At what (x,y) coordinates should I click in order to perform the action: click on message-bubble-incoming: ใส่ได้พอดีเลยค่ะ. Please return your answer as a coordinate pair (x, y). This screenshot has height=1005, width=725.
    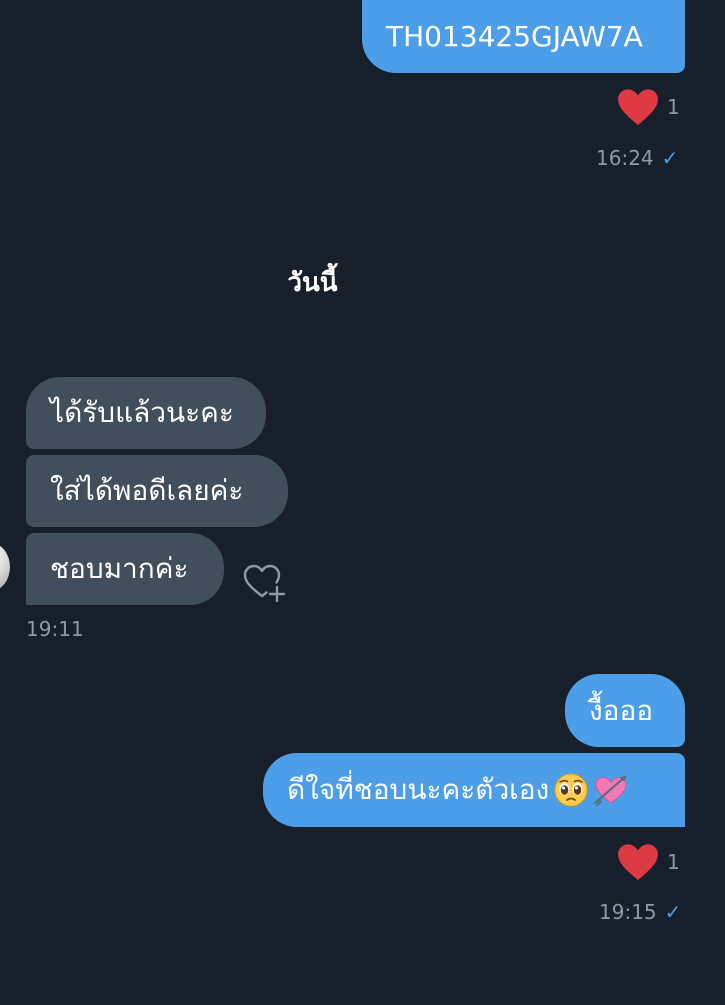
    Looking at the image, I should click on (157, 491).